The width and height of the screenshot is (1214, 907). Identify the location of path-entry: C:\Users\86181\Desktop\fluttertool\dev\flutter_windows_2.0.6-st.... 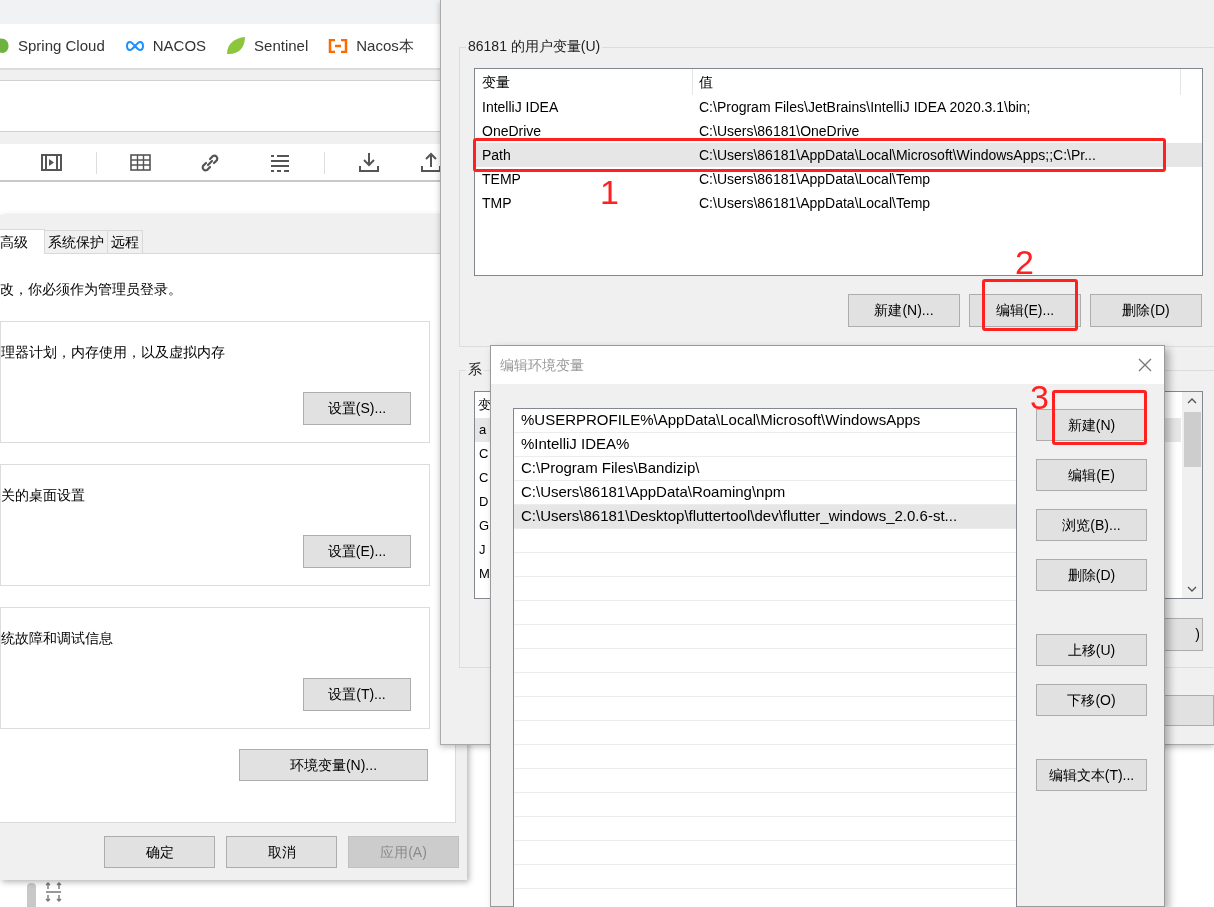
(765, 517).